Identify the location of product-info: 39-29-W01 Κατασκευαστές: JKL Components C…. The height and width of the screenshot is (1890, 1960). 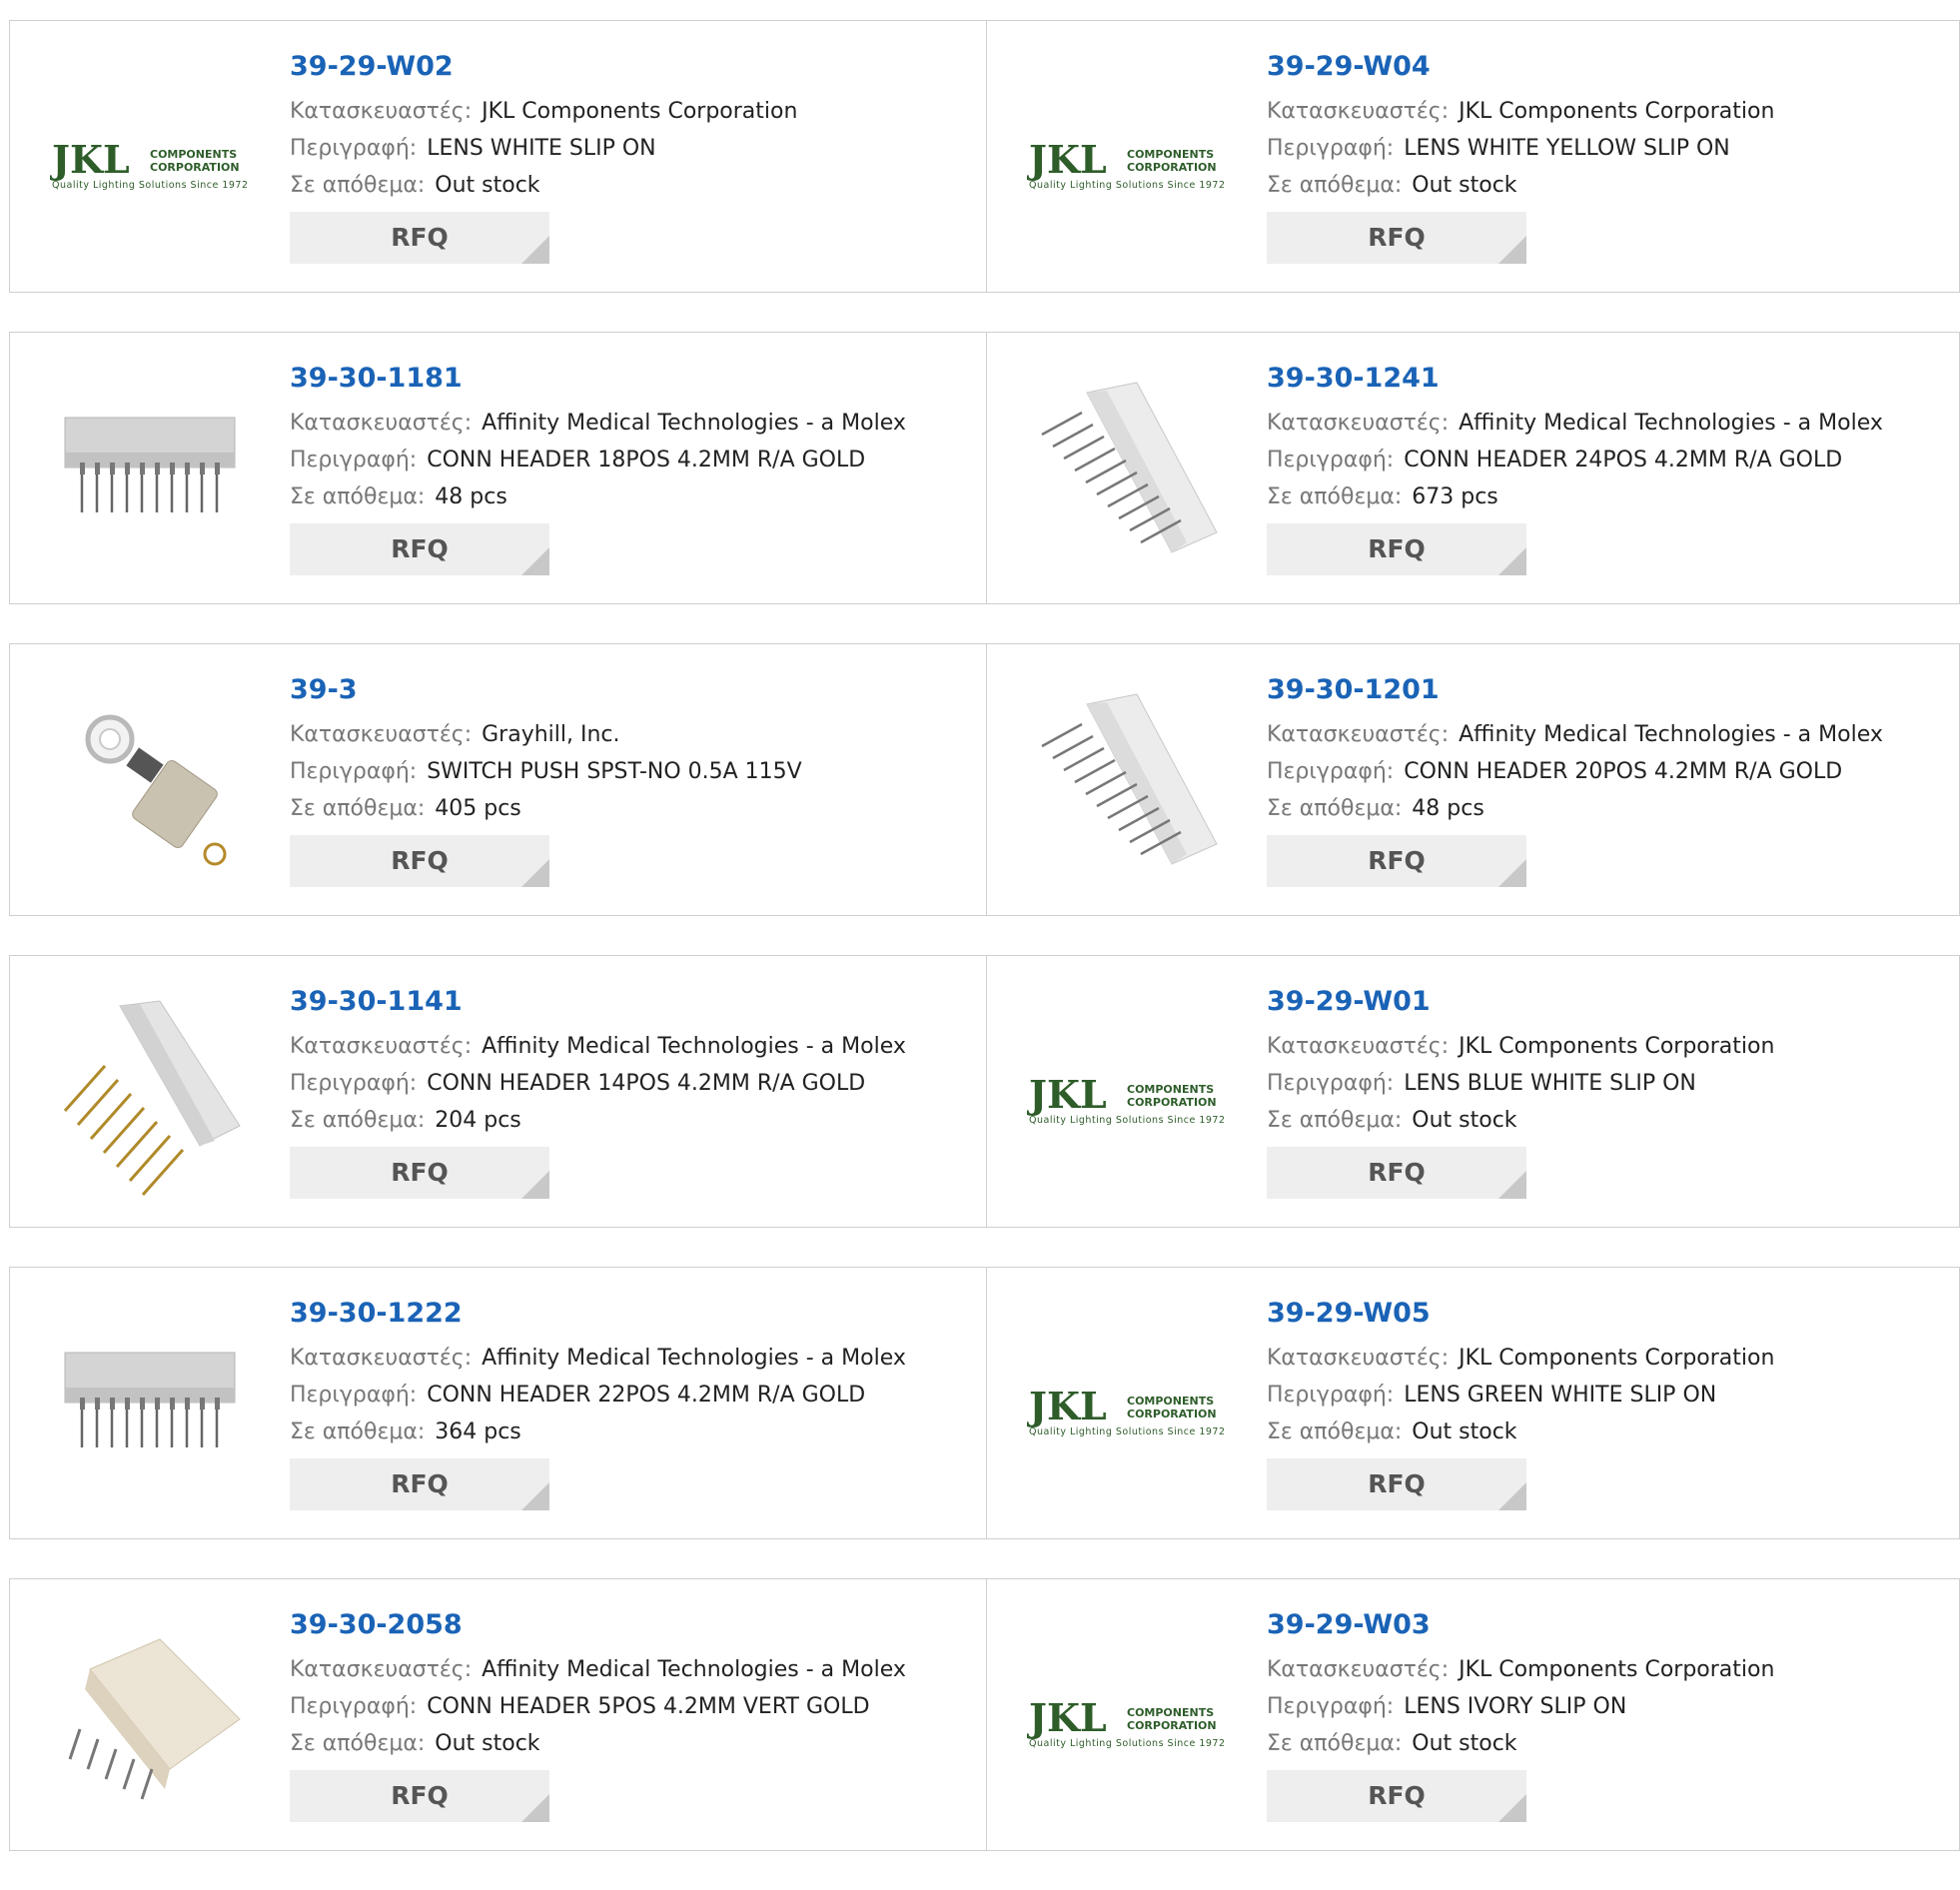
(1606, 1091).